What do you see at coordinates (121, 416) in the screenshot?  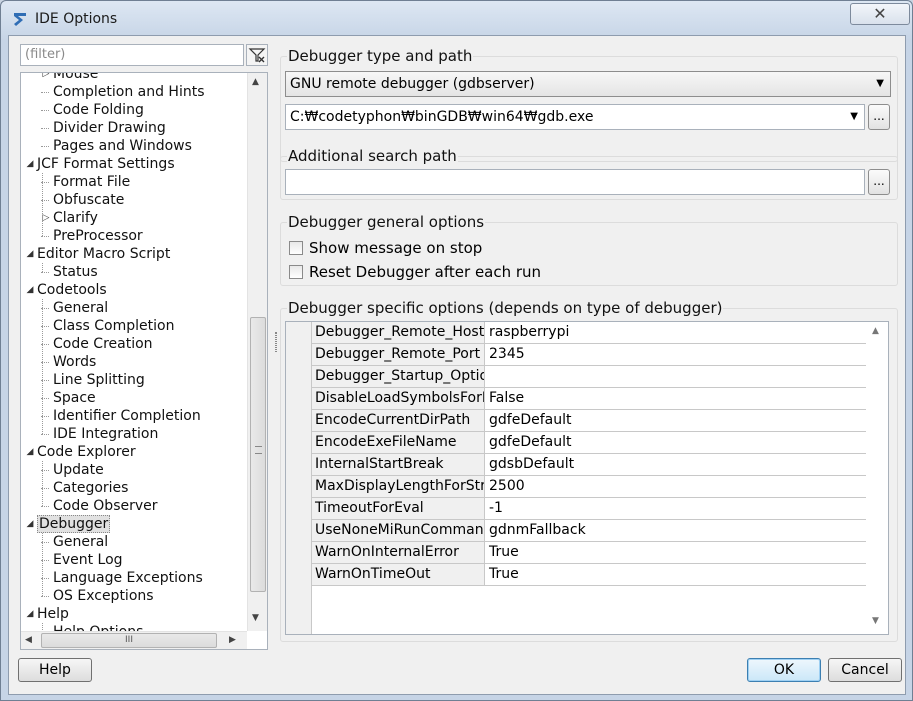 I see `tree-item: Identifier Completion` at bounding box center [121, 416].